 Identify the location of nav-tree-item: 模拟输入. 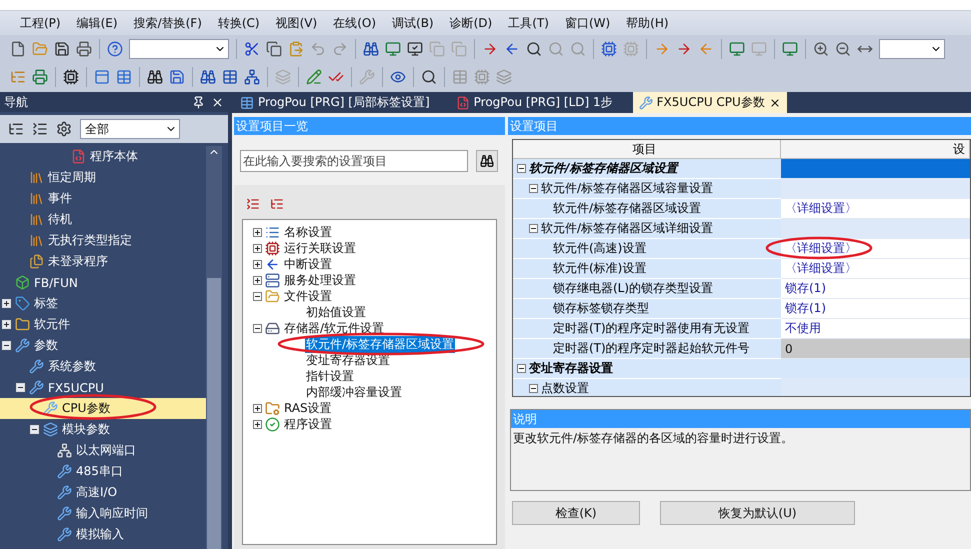
(103, 534).